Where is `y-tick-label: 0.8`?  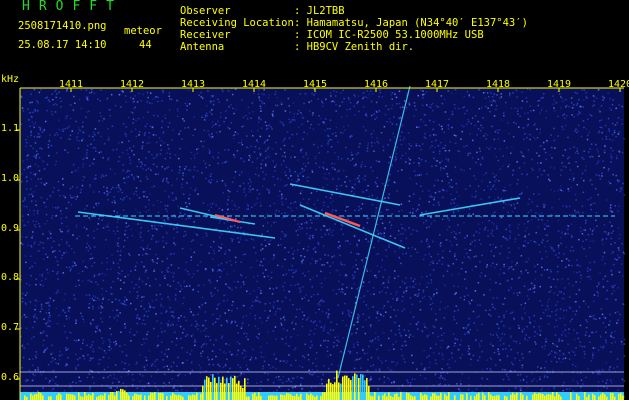 y-tick-label: 0.8 is located at coordinates (10, 277).